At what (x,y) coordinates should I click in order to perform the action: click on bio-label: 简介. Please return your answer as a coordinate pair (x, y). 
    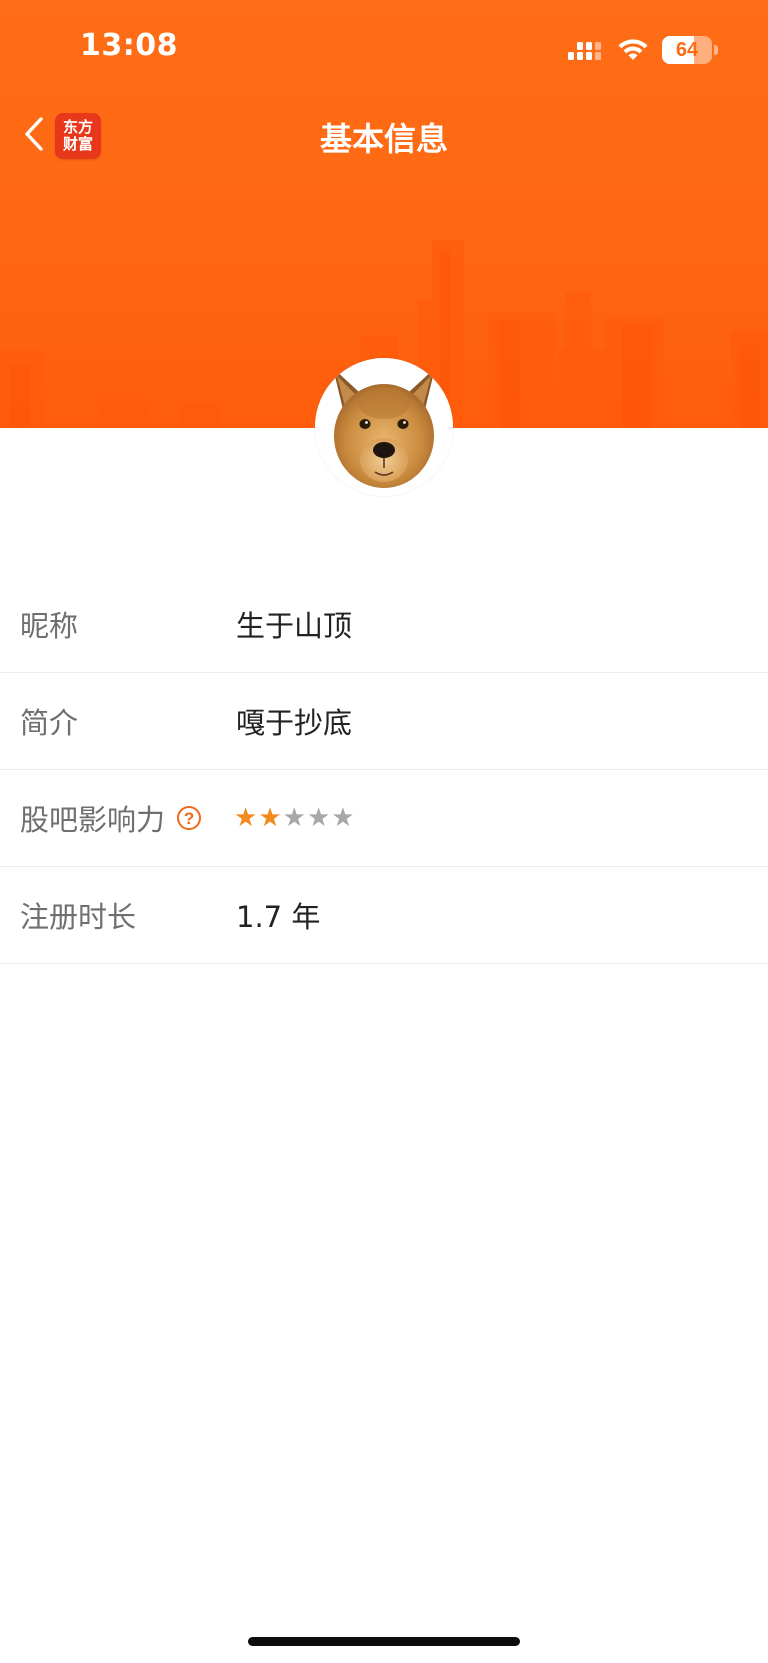
    Looking at the image, I should click on (49, 723).